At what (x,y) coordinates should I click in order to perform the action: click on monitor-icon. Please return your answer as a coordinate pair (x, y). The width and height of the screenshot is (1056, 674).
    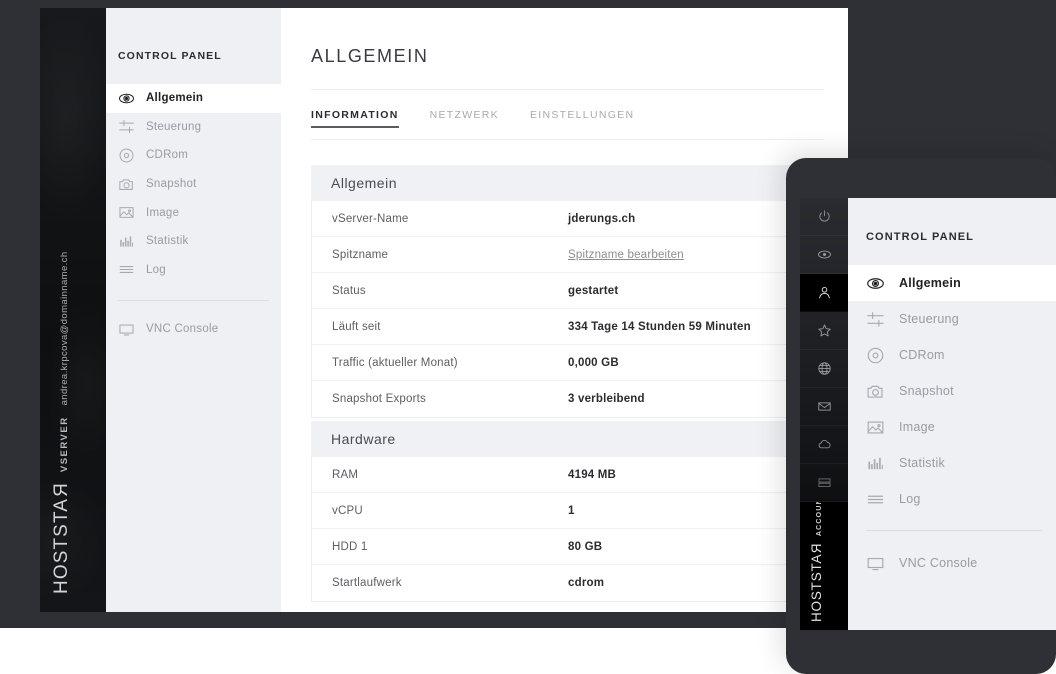
    Looking at the image, I should click on (875, 563).